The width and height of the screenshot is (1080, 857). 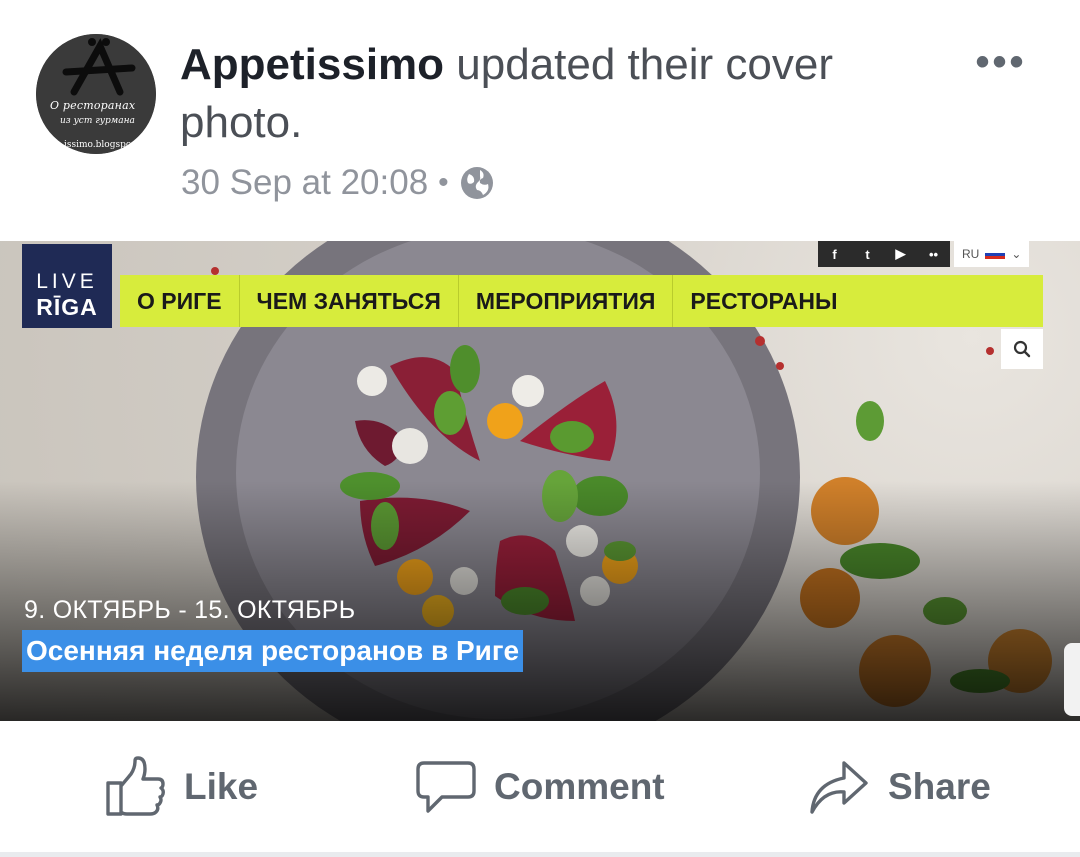 What do you see at coordinates (867, 254) in the screenshot?
I see `twitter-icon: t` at bounding box center [867, 254].